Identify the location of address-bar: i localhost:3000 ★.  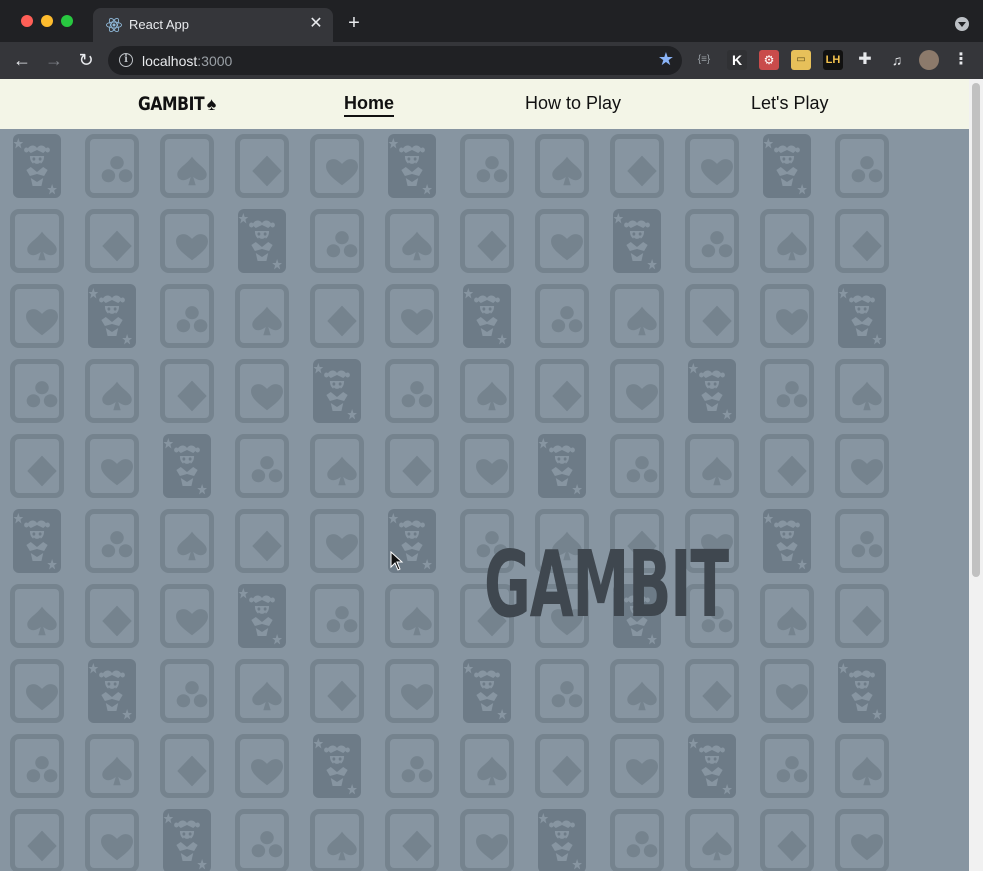
(395, 60).